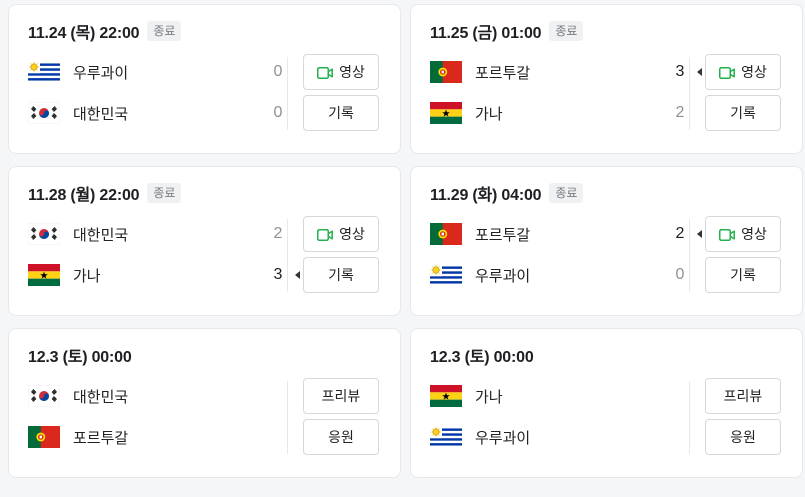  I want to click on team-row: 대한민국 2, so click(157, 234).